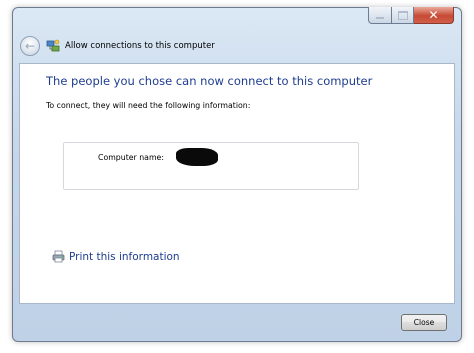 Image resolution: width=474 pixels, height=353 pixels. Describe the element at coordinates (124, 256) in the screenshot. I see `print-information-label: Print this information` at that location.